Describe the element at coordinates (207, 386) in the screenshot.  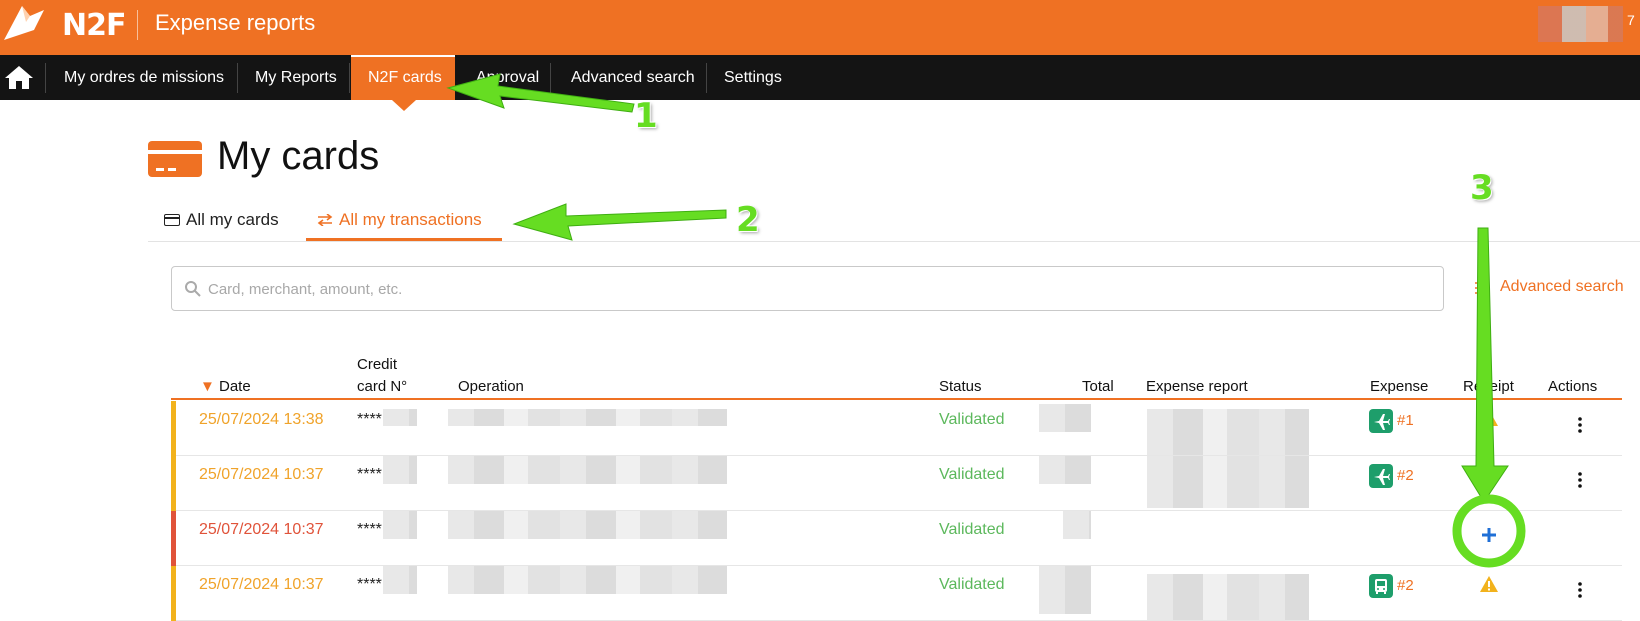
I see `sort-desc-icon: ▼` at that location.